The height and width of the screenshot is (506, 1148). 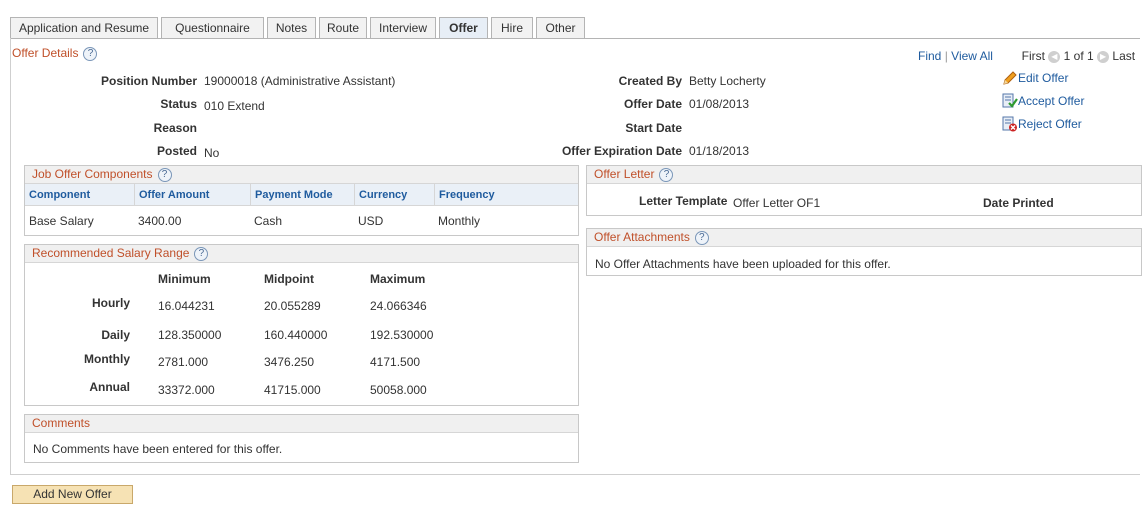 I want to click on previous-arrow-icon: ◀, so click(x=1054, y=56).